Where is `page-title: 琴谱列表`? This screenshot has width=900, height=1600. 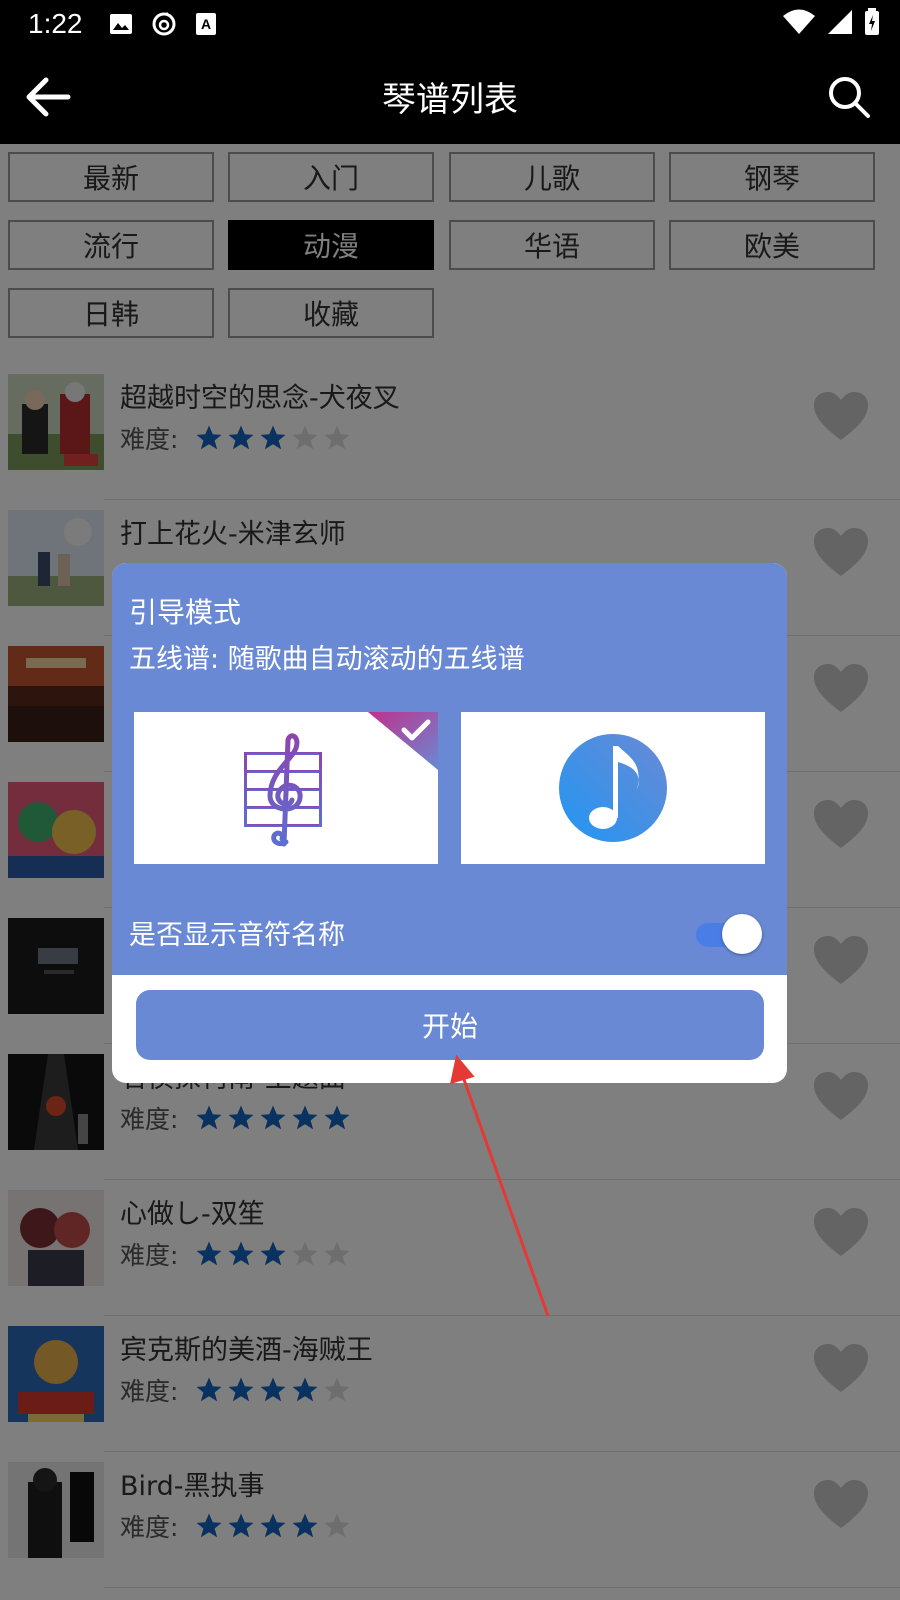 page-title: 琴谱列表 is located at coordinates (450, 99).